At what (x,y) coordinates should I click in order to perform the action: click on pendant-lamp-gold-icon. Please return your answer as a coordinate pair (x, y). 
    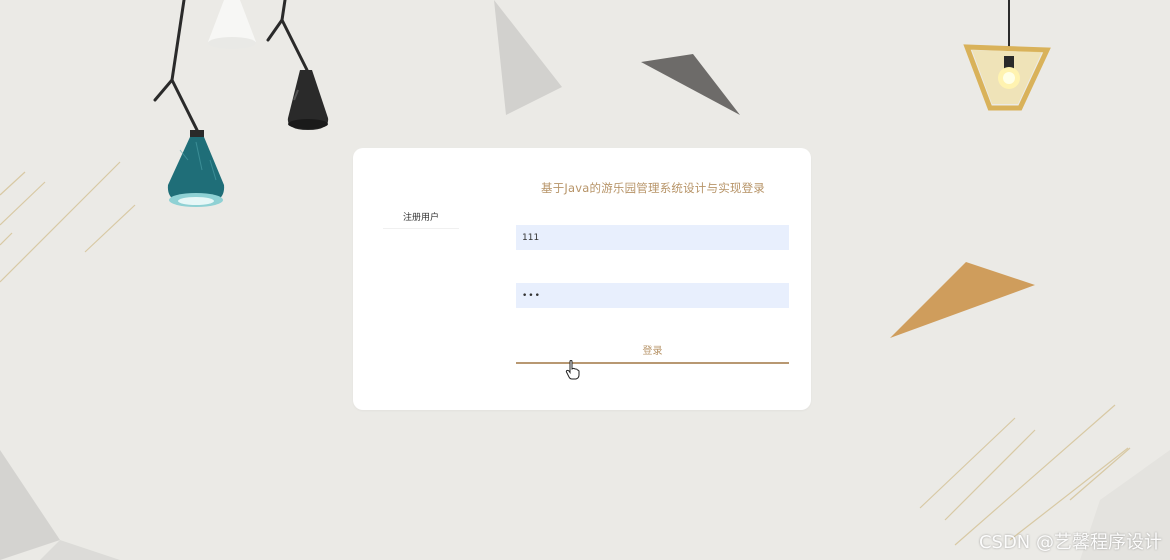
    Looking at the image, I should click on (1007, 55).